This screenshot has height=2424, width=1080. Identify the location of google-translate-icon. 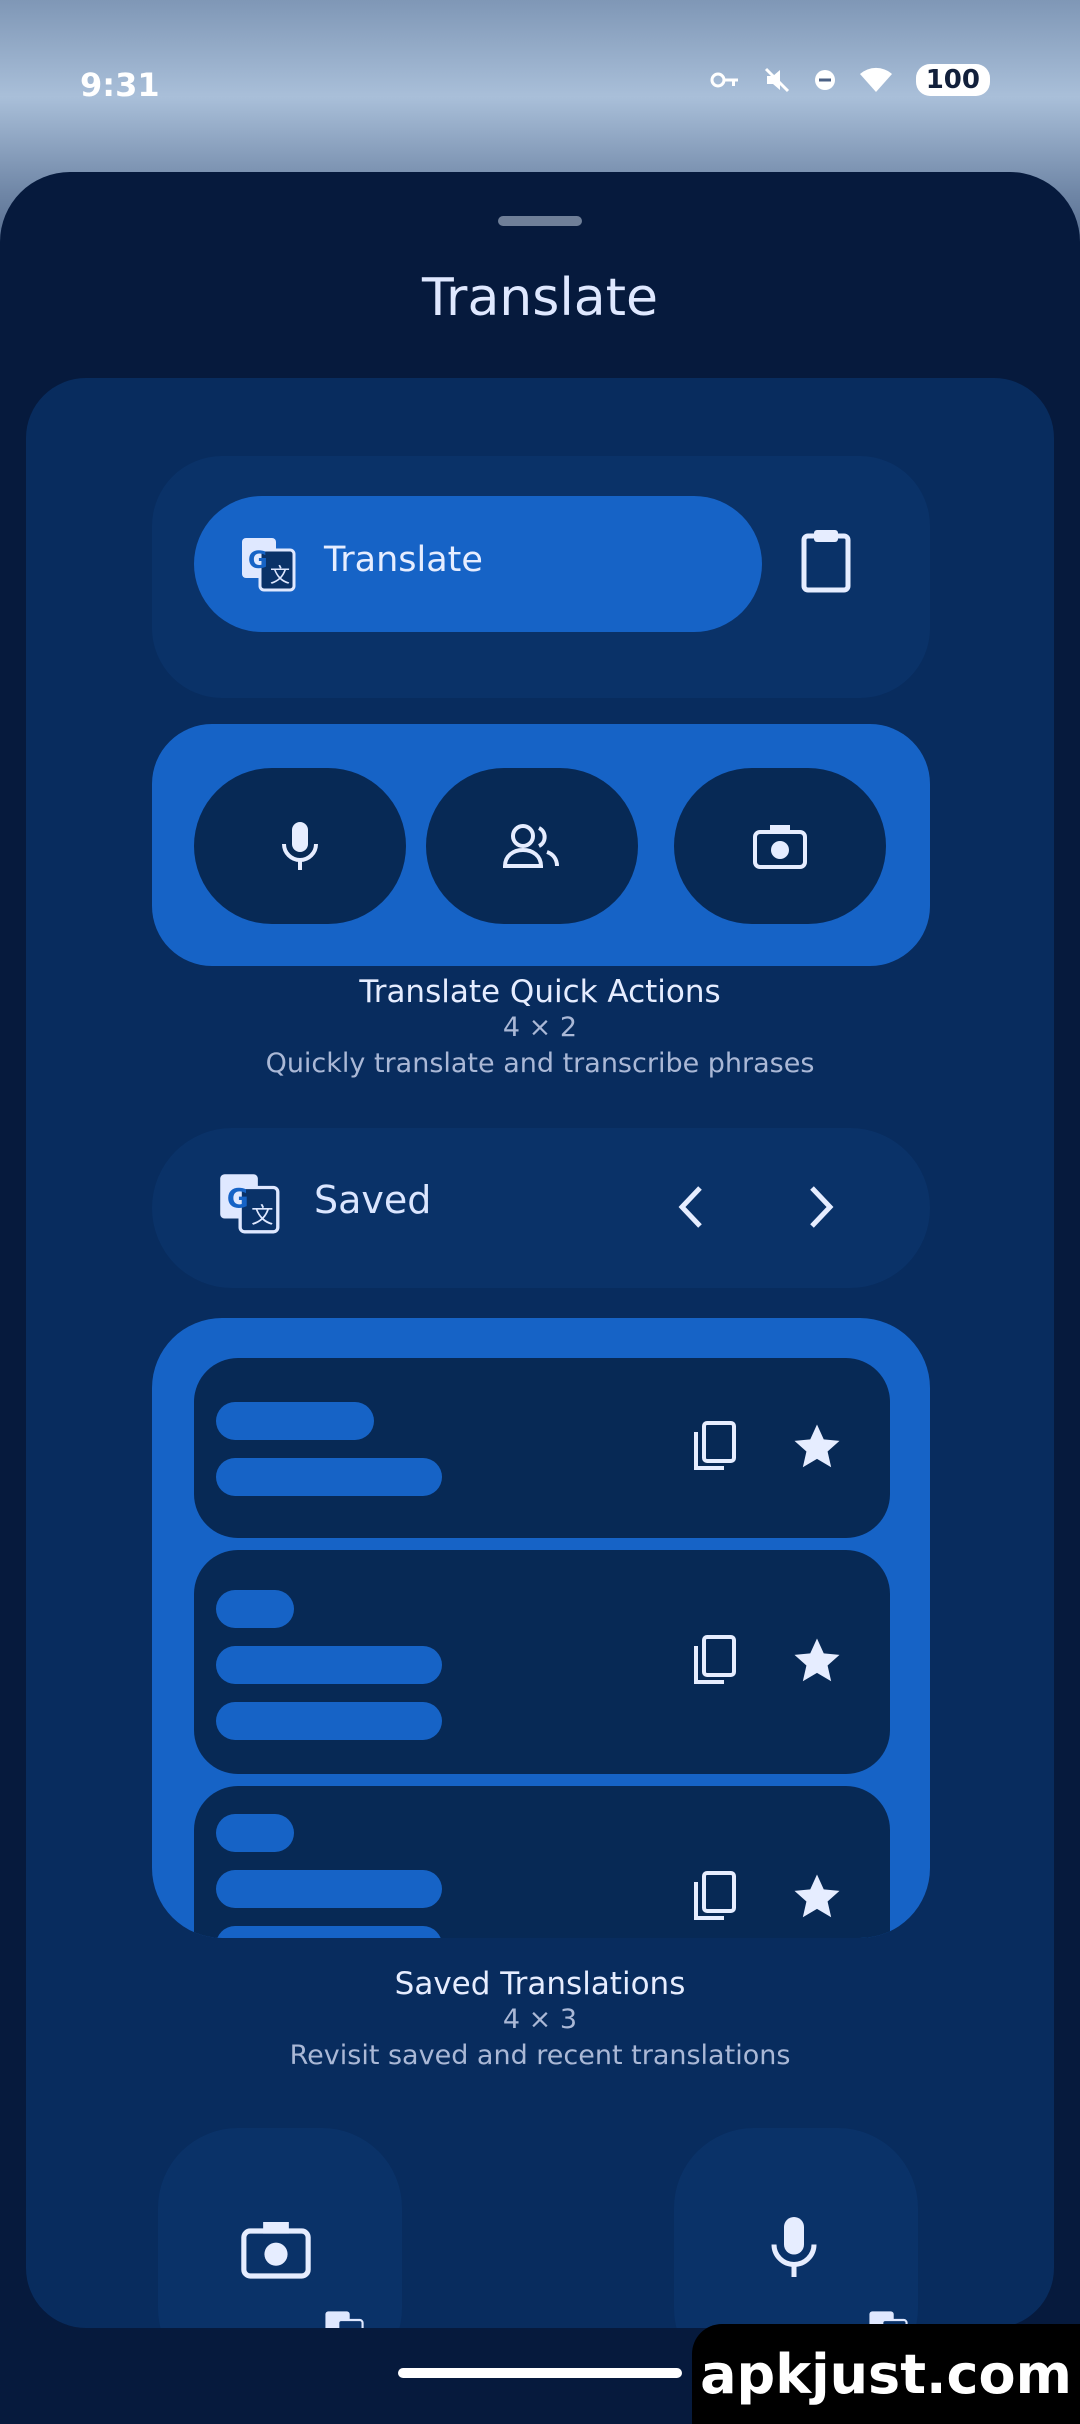
(344, 2319).